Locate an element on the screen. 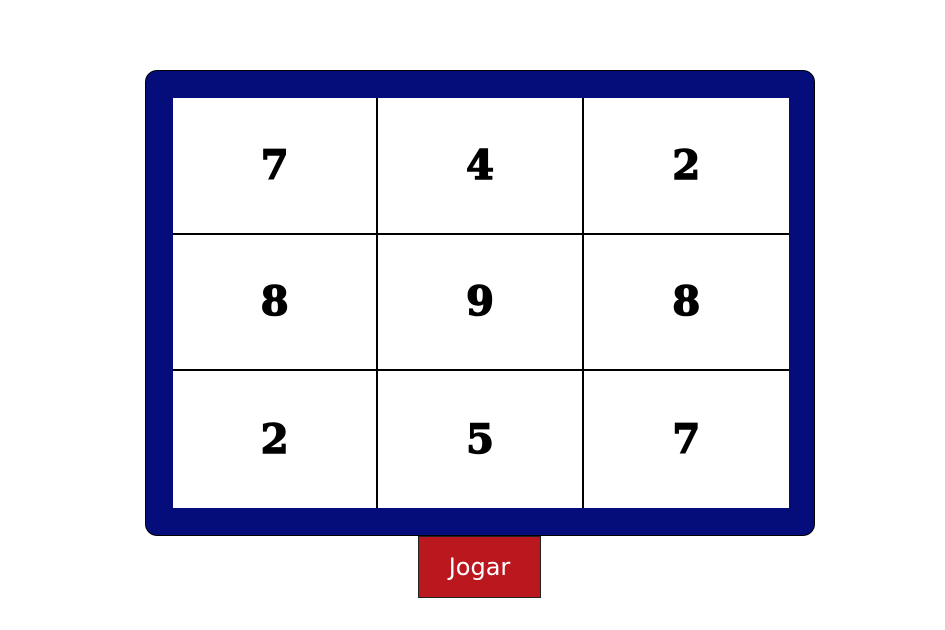  grid-cell-5: 9 is located at coordinates (481, 303).